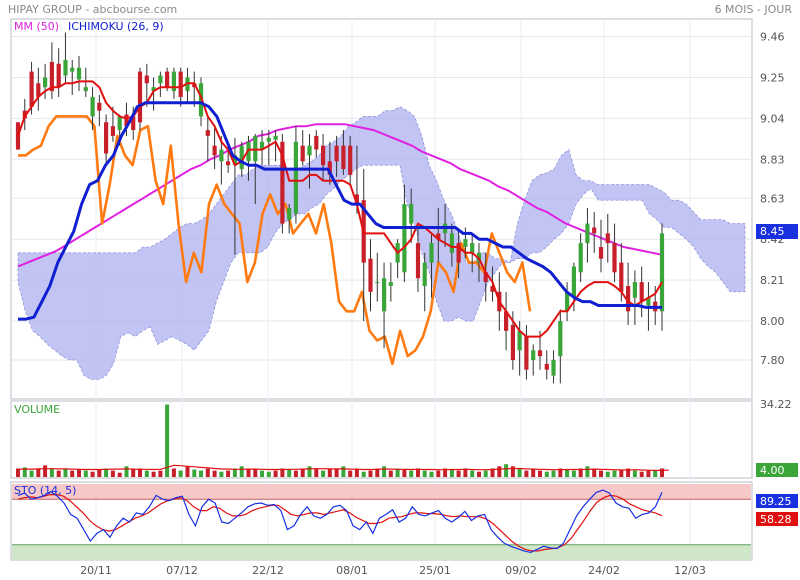 The width and height of the screenshot is (800, 580). Describe the element at coordinates (45, 490) in the screenshot. I see `sto-title: STO (14, 5)` at that location.